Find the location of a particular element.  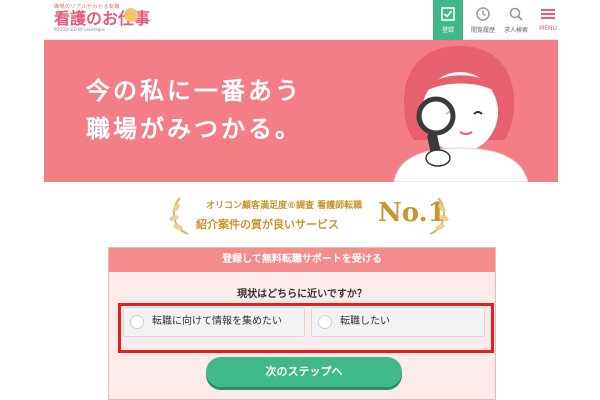

history-nav-label: 閲覧履歴 is located at coordinates (482, 30).